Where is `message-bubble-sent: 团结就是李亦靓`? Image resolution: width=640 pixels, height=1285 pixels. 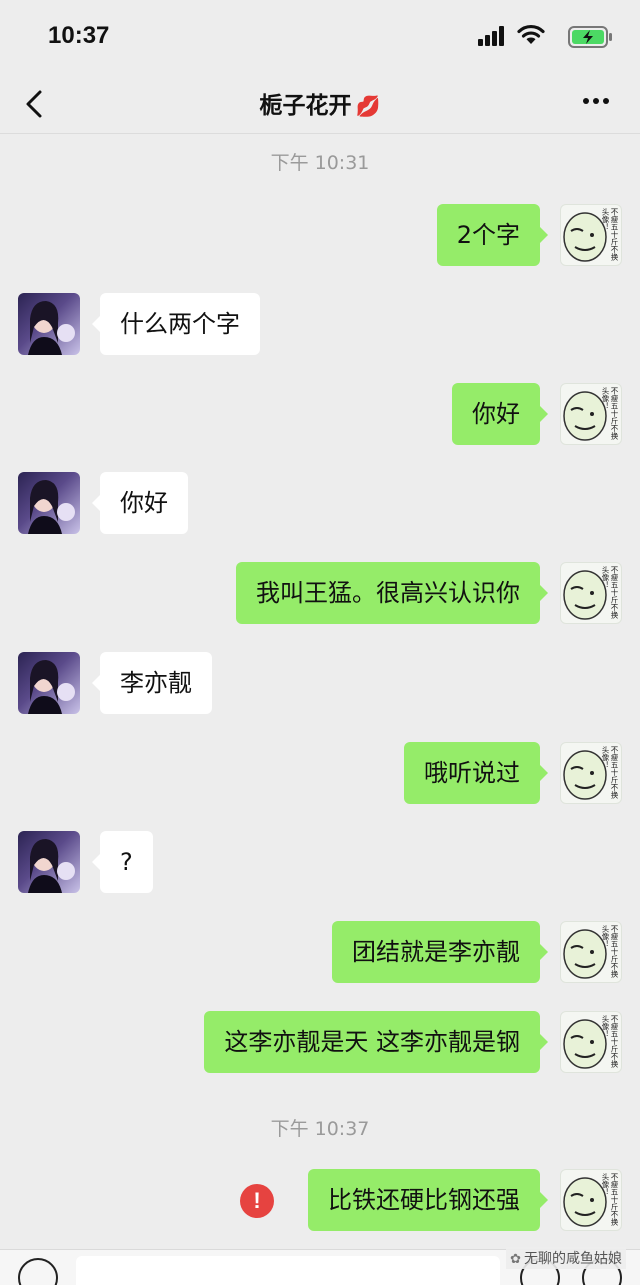 message-bubble-sent: 团结就是李亦靓 is located at coordinates (440, 952).